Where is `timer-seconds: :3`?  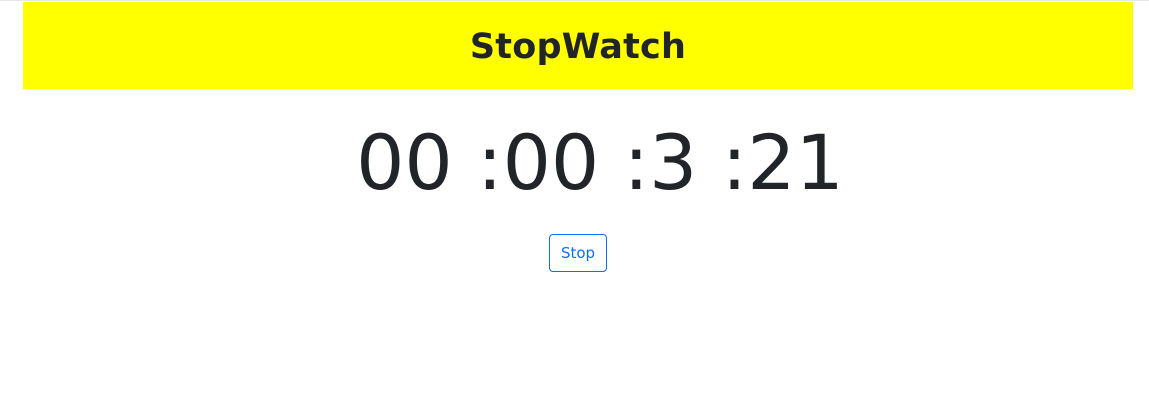
timer-seconds: :3 is located at coordinates (660, 162).